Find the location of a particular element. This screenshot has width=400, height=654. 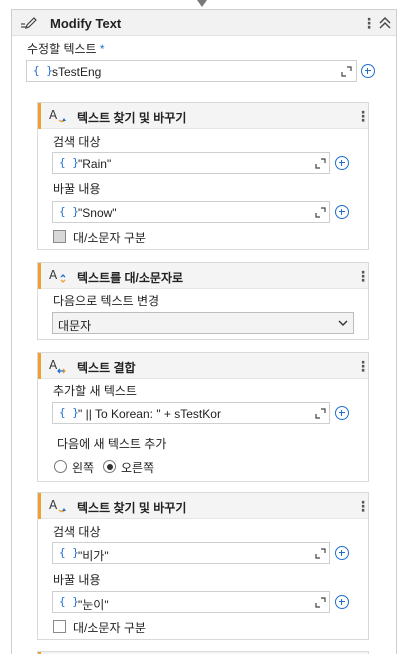

replace-value: "눈이" is located at coordinates (93, 605).